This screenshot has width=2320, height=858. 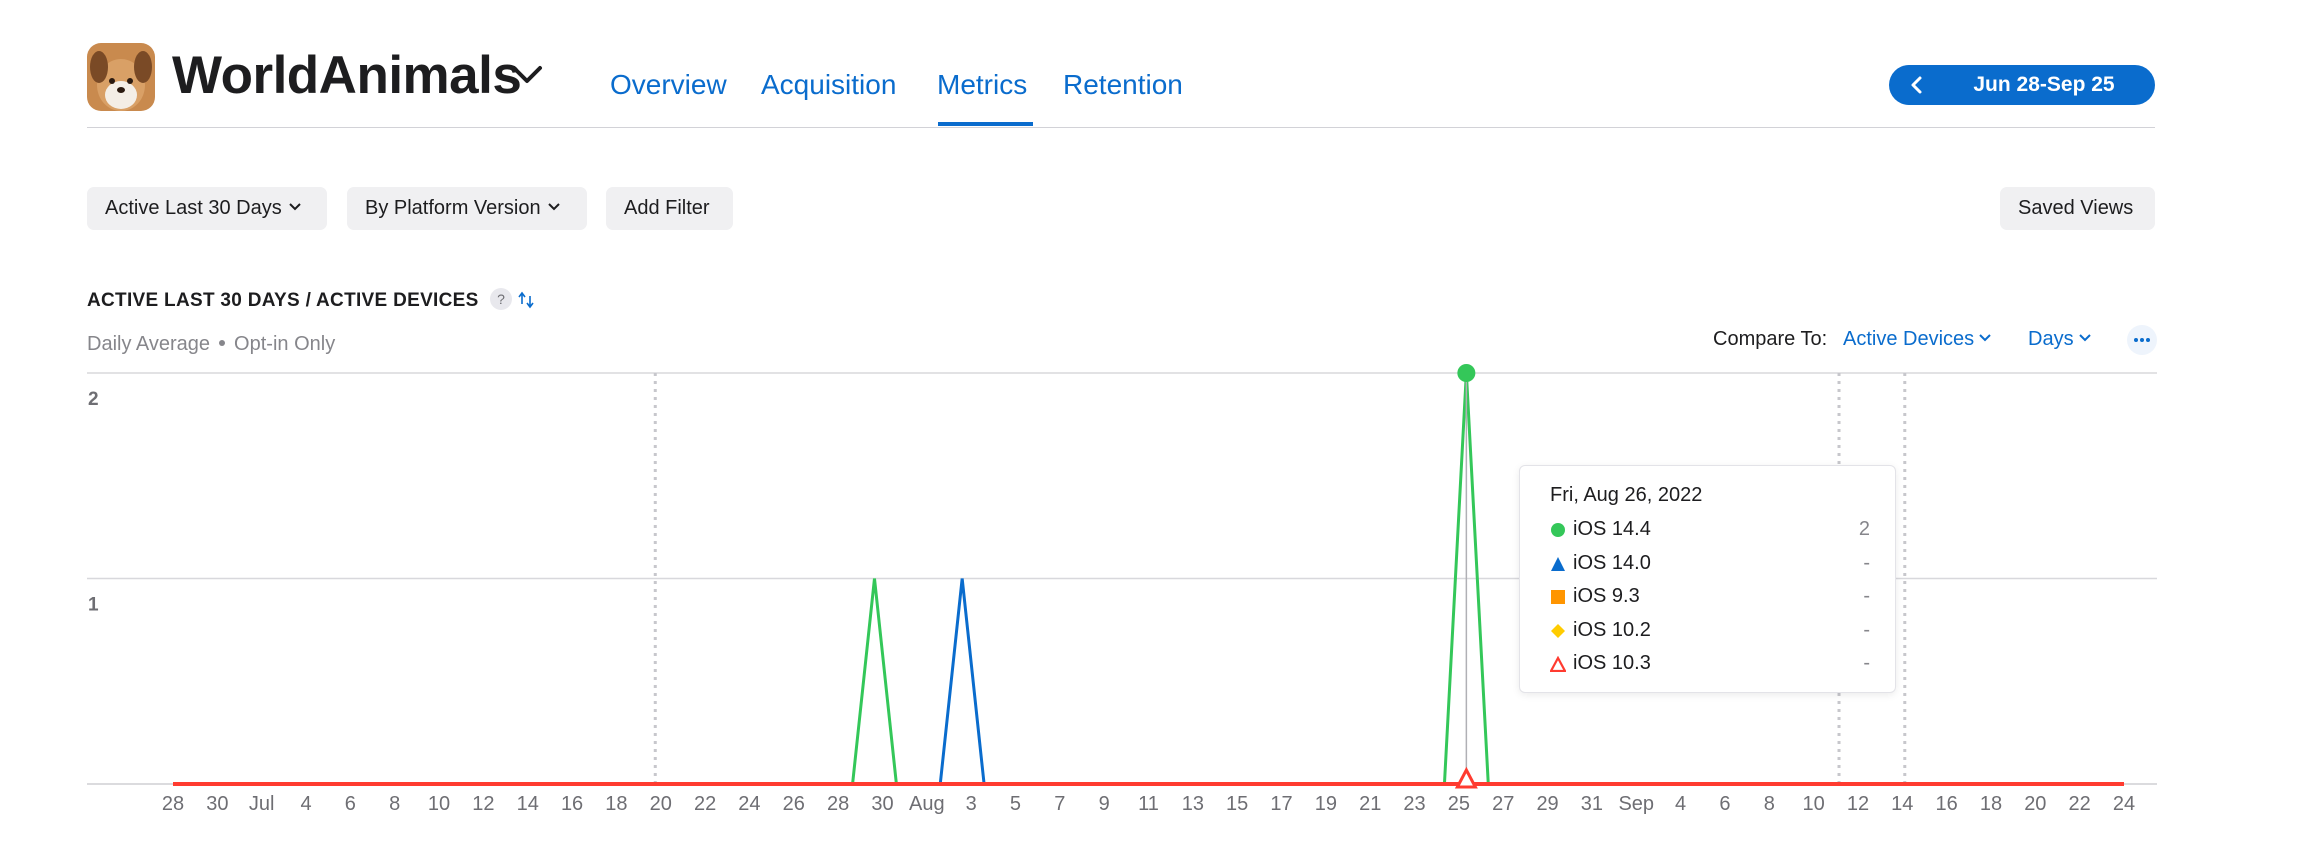 I want to click on date-range-button: Jun 28-Sep 25, so click(x=2022, y=85).